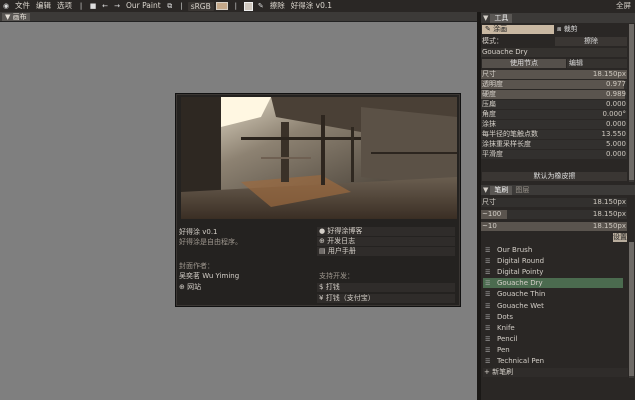 This screenshot has height=400, width=635. I want to click on param-row: 透明度 0.977, so click(554, 84).